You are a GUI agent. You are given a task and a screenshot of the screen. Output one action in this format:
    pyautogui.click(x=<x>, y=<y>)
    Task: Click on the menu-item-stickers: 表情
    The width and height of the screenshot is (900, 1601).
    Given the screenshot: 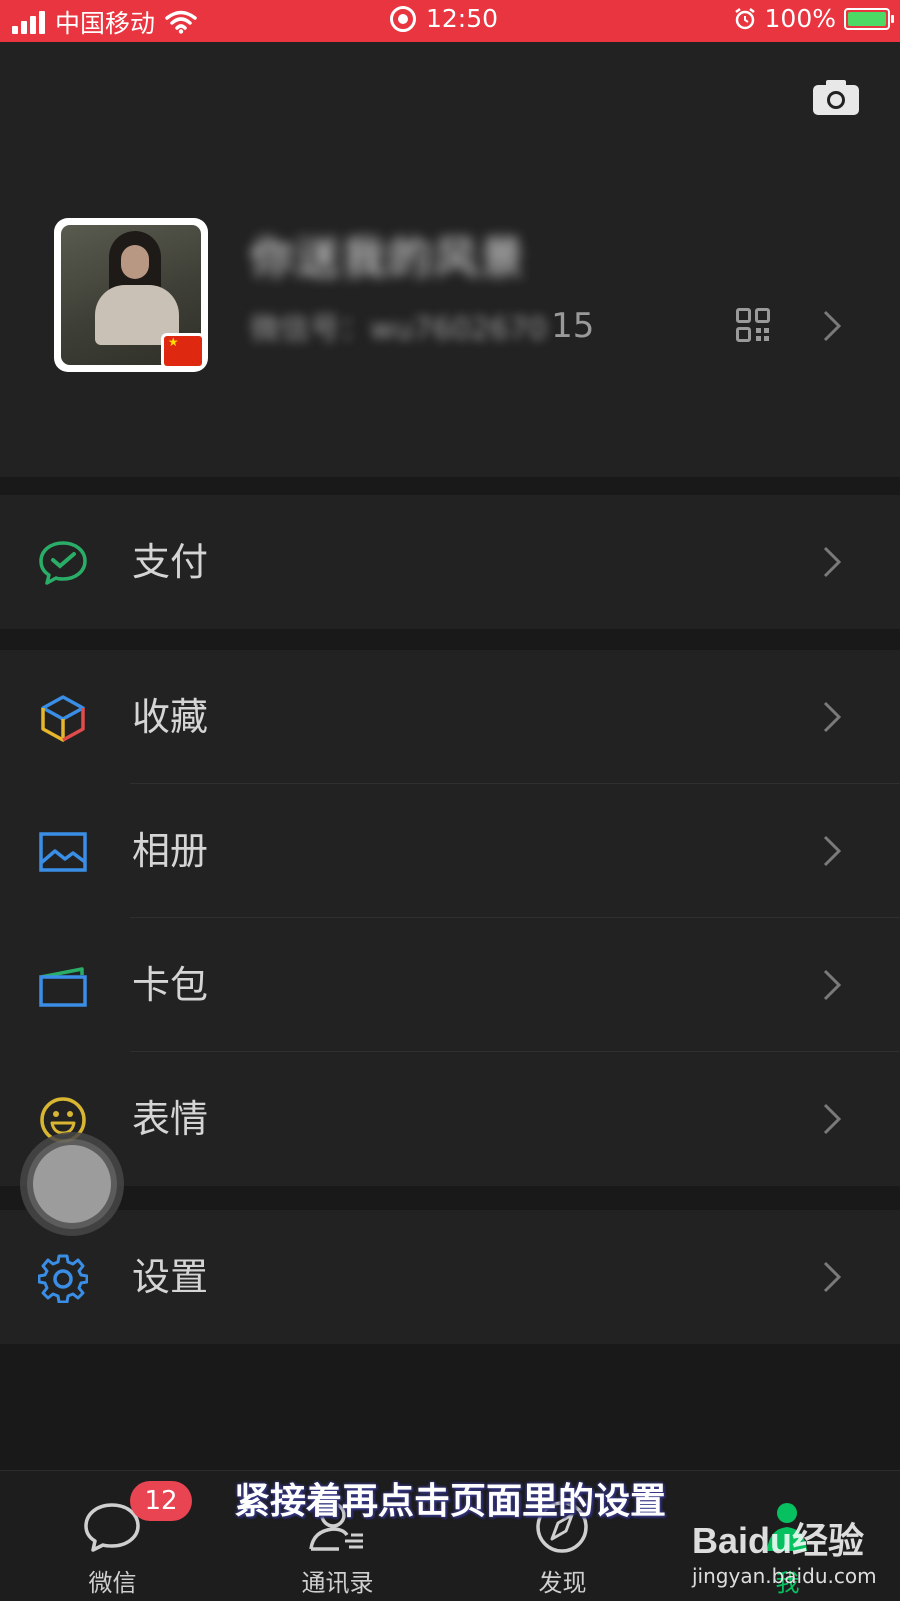 What is the action you would take?
    pyautogui.click(x=450, y=1119)
    